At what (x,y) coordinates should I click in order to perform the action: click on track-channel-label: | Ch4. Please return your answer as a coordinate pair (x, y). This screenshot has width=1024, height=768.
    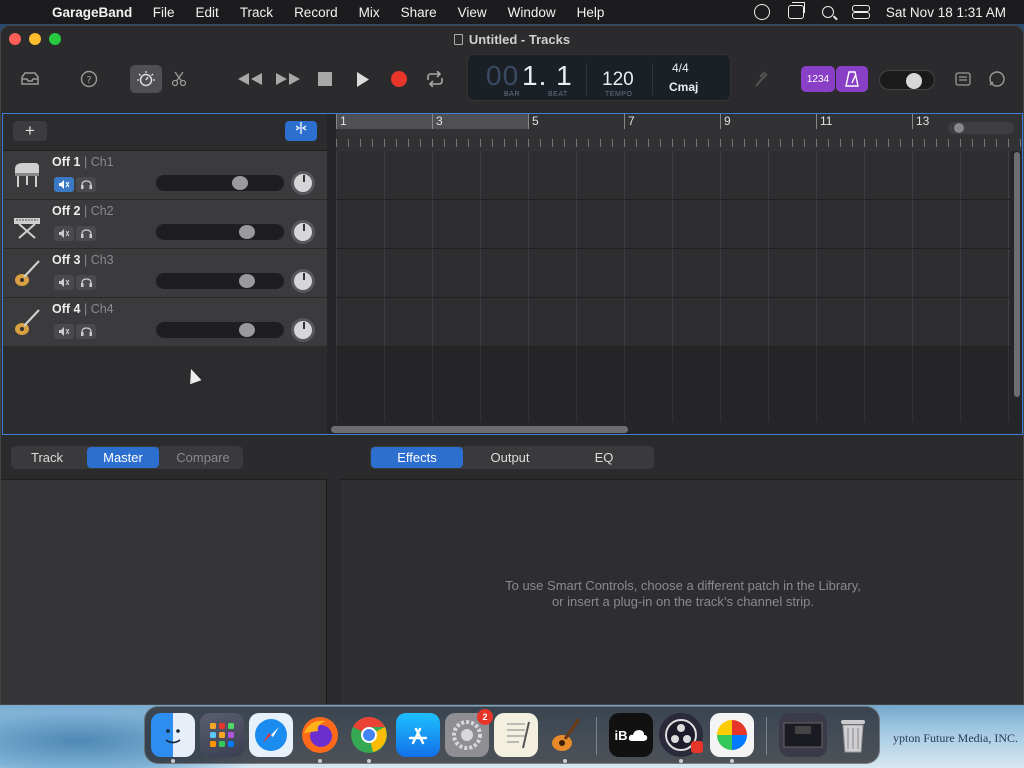
    Looking at the image, I should click on (98, 309).